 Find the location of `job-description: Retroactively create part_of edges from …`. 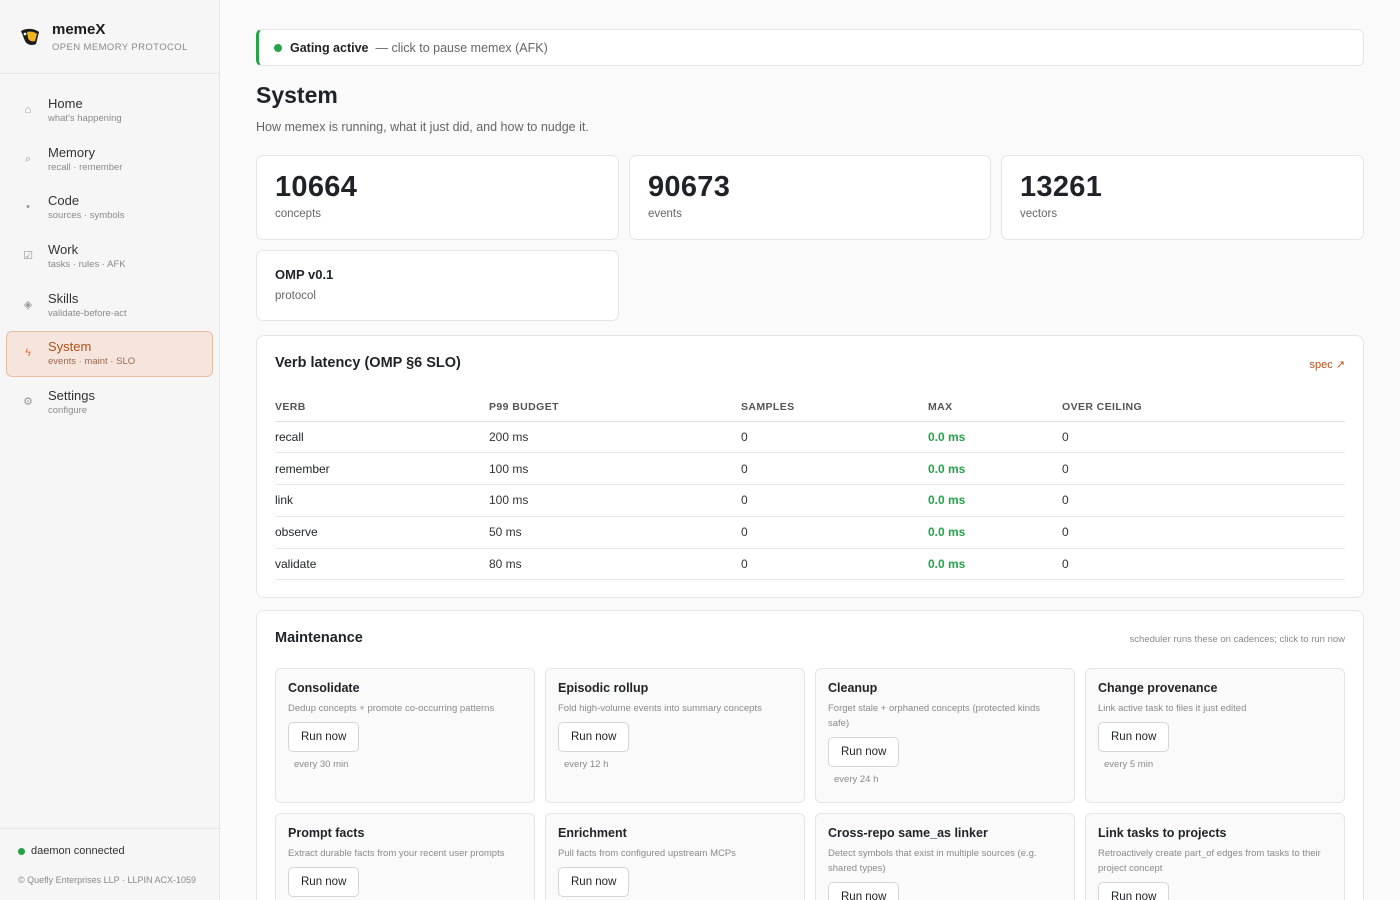

job-description: Retroactively create part_of edges from … is located at coordinates (1209, 861).